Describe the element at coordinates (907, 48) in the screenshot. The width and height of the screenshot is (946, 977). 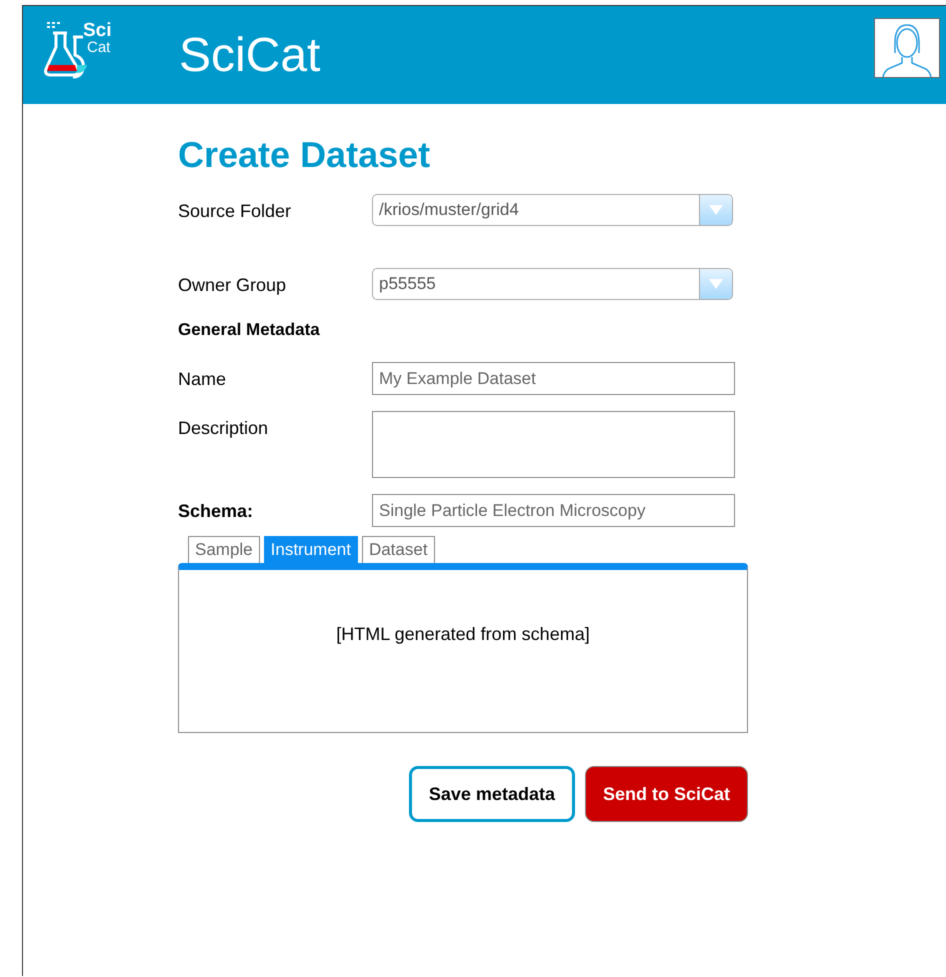
I see `user-avatar` at that location.